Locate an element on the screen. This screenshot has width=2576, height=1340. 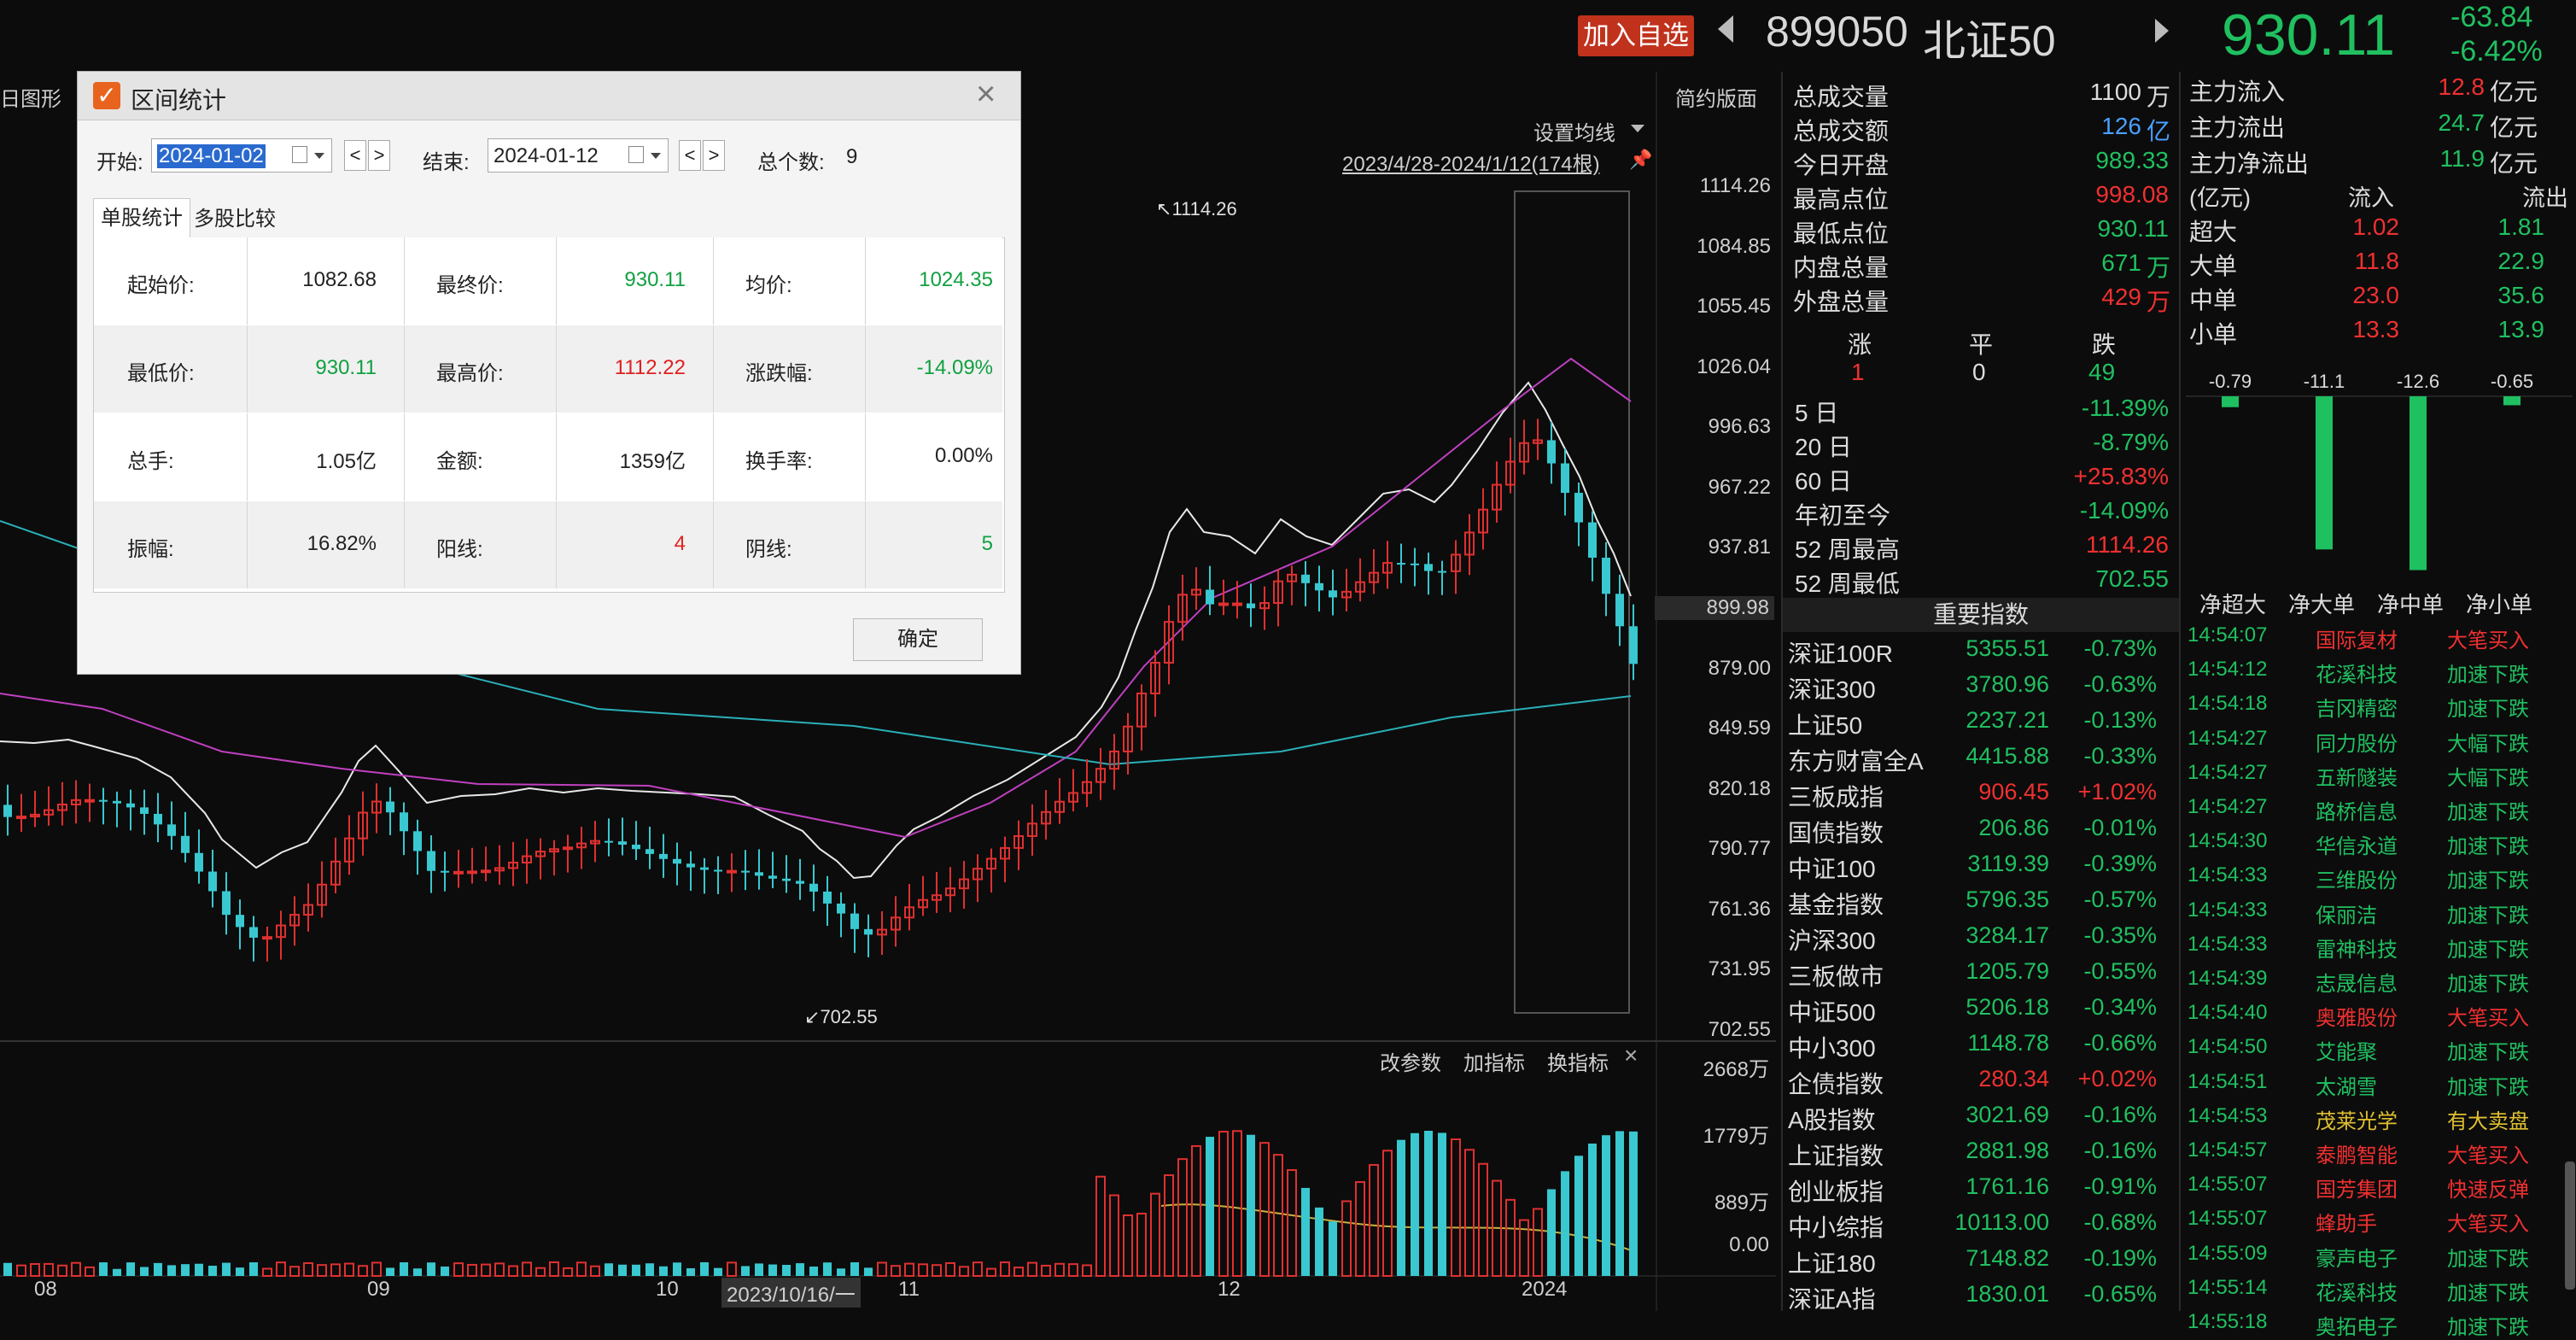
stats-value: 1082.68 is located at coordinates (339, 279).